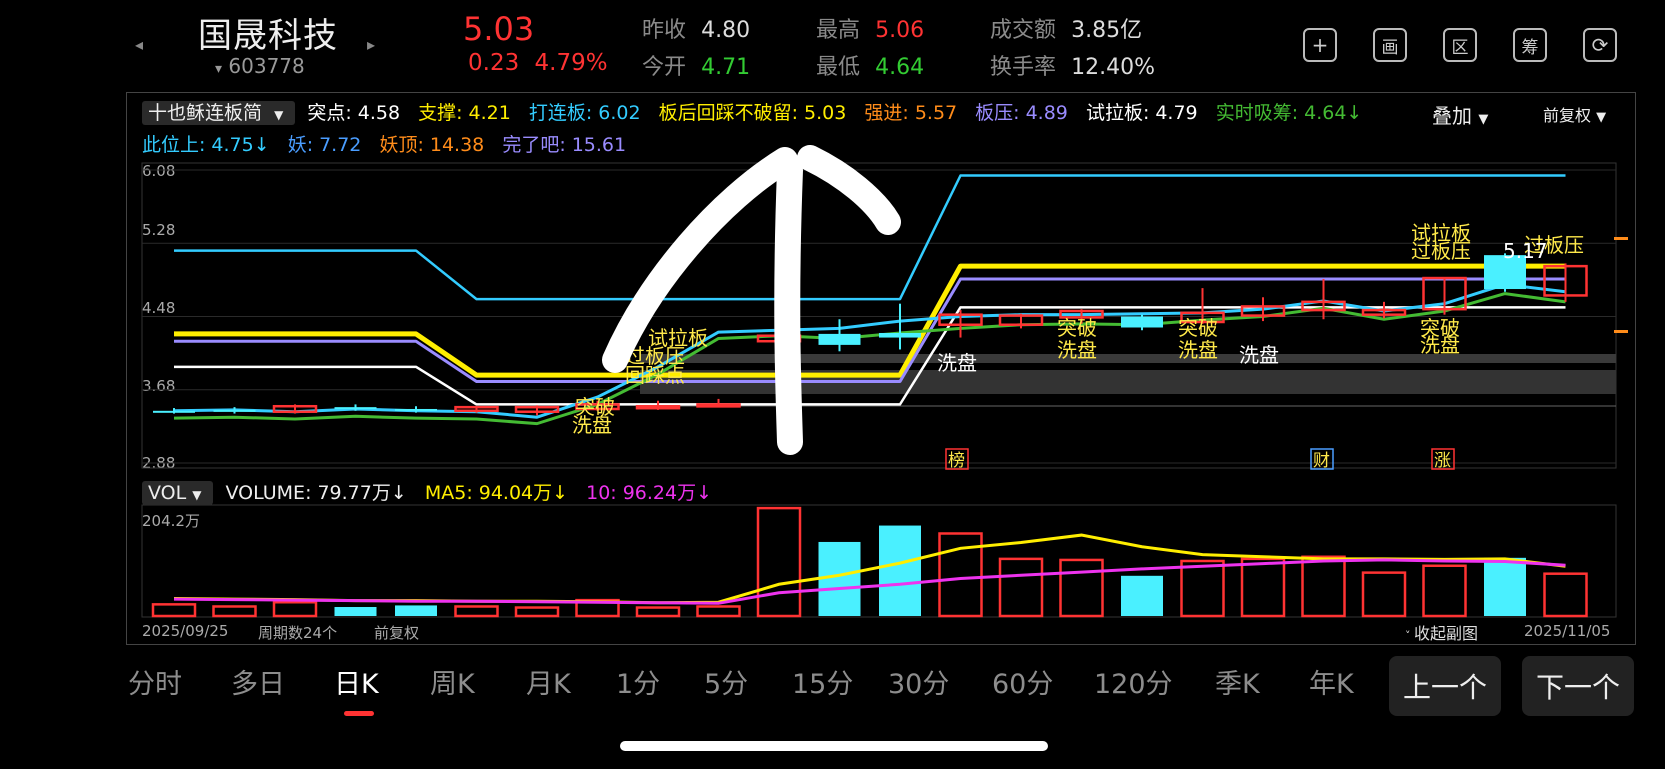 The height and width of the screenshot is (769, 1665). Describe the element at coordinates (179, 681) in the screenshot. I see `tab-分时: 分时` at that location.